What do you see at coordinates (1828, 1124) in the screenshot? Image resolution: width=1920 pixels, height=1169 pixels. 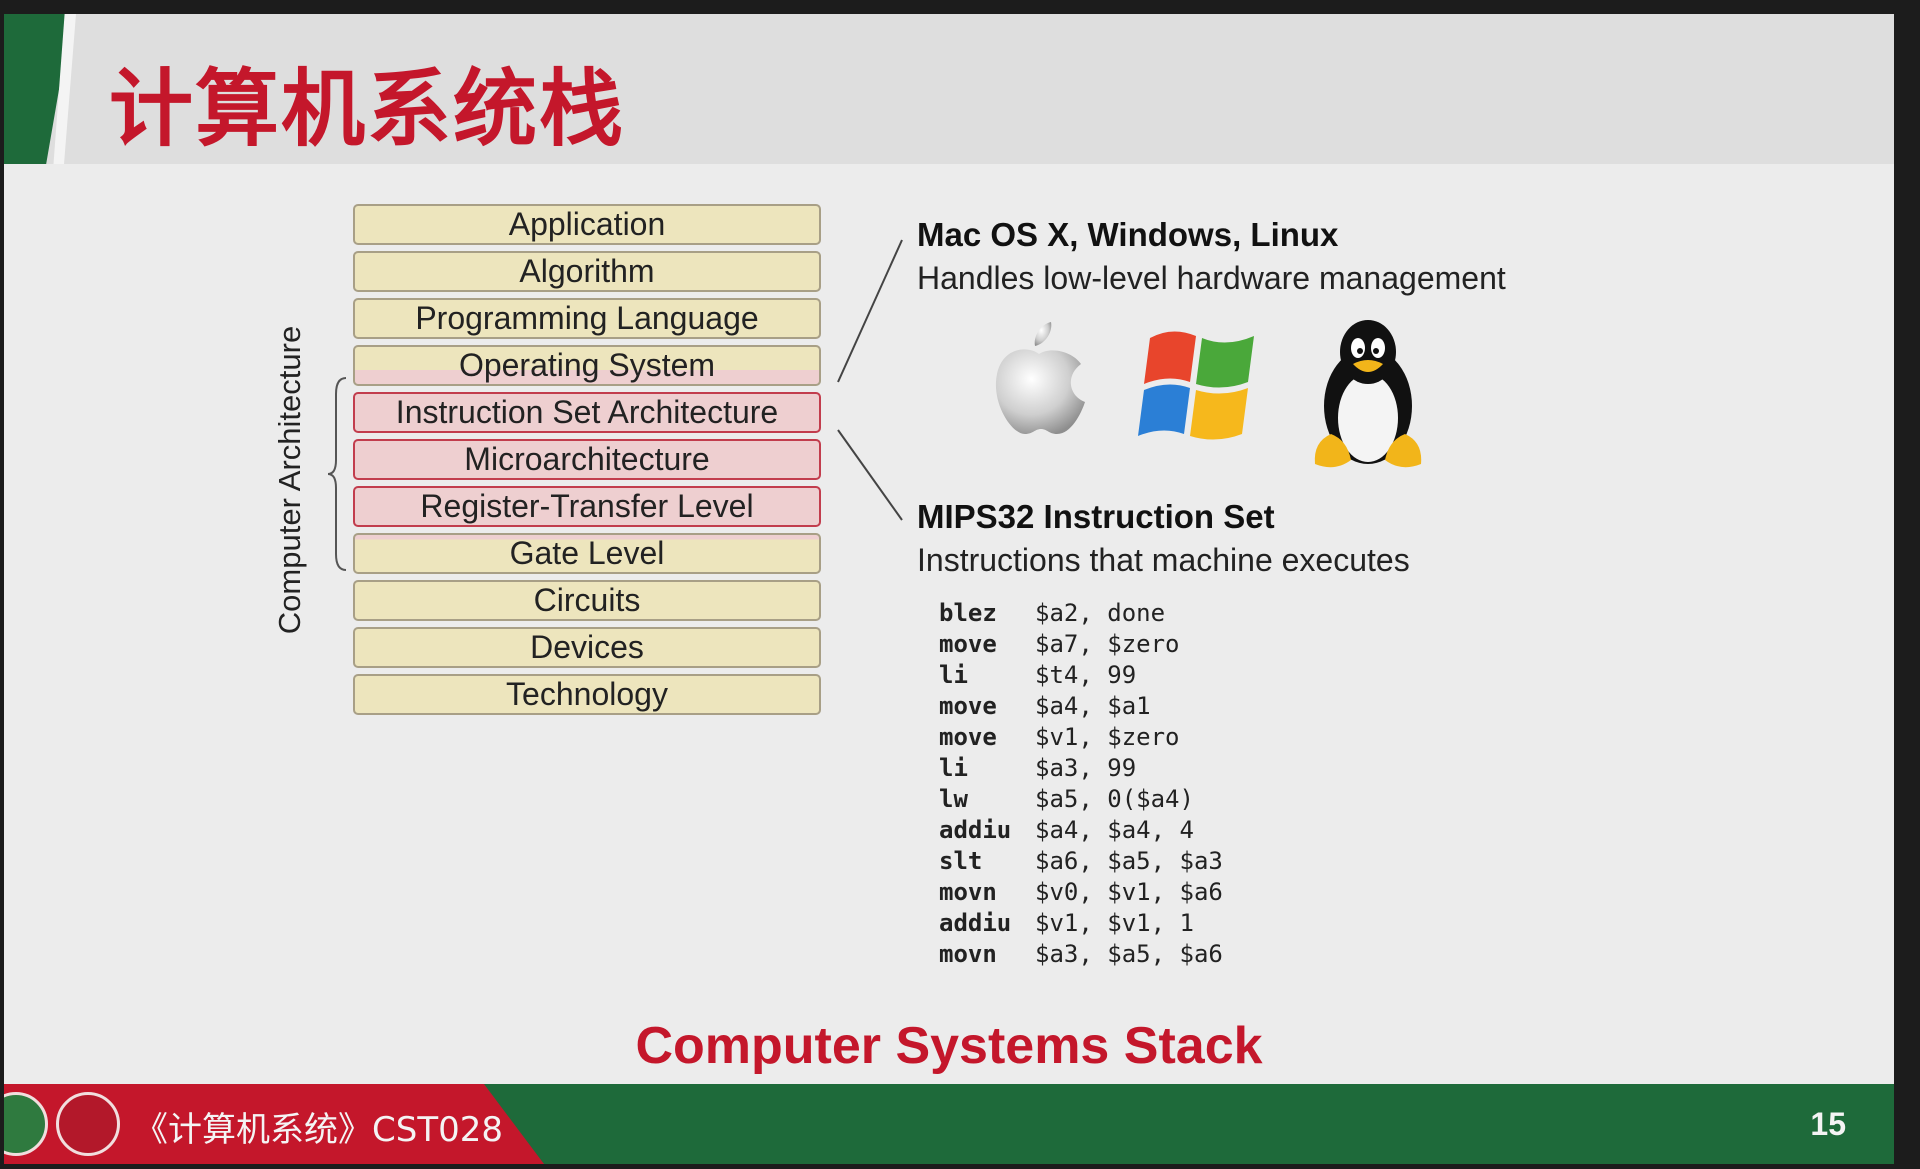 I see `page-number: 15` at bounding box center [1828, 1124].